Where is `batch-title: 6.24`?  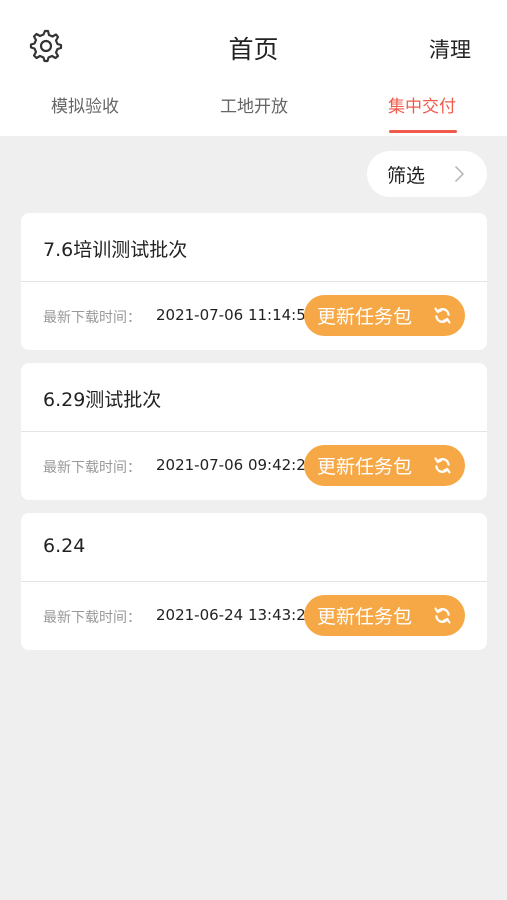
batch-title: 6.24 is located at coordinates (64, 546).